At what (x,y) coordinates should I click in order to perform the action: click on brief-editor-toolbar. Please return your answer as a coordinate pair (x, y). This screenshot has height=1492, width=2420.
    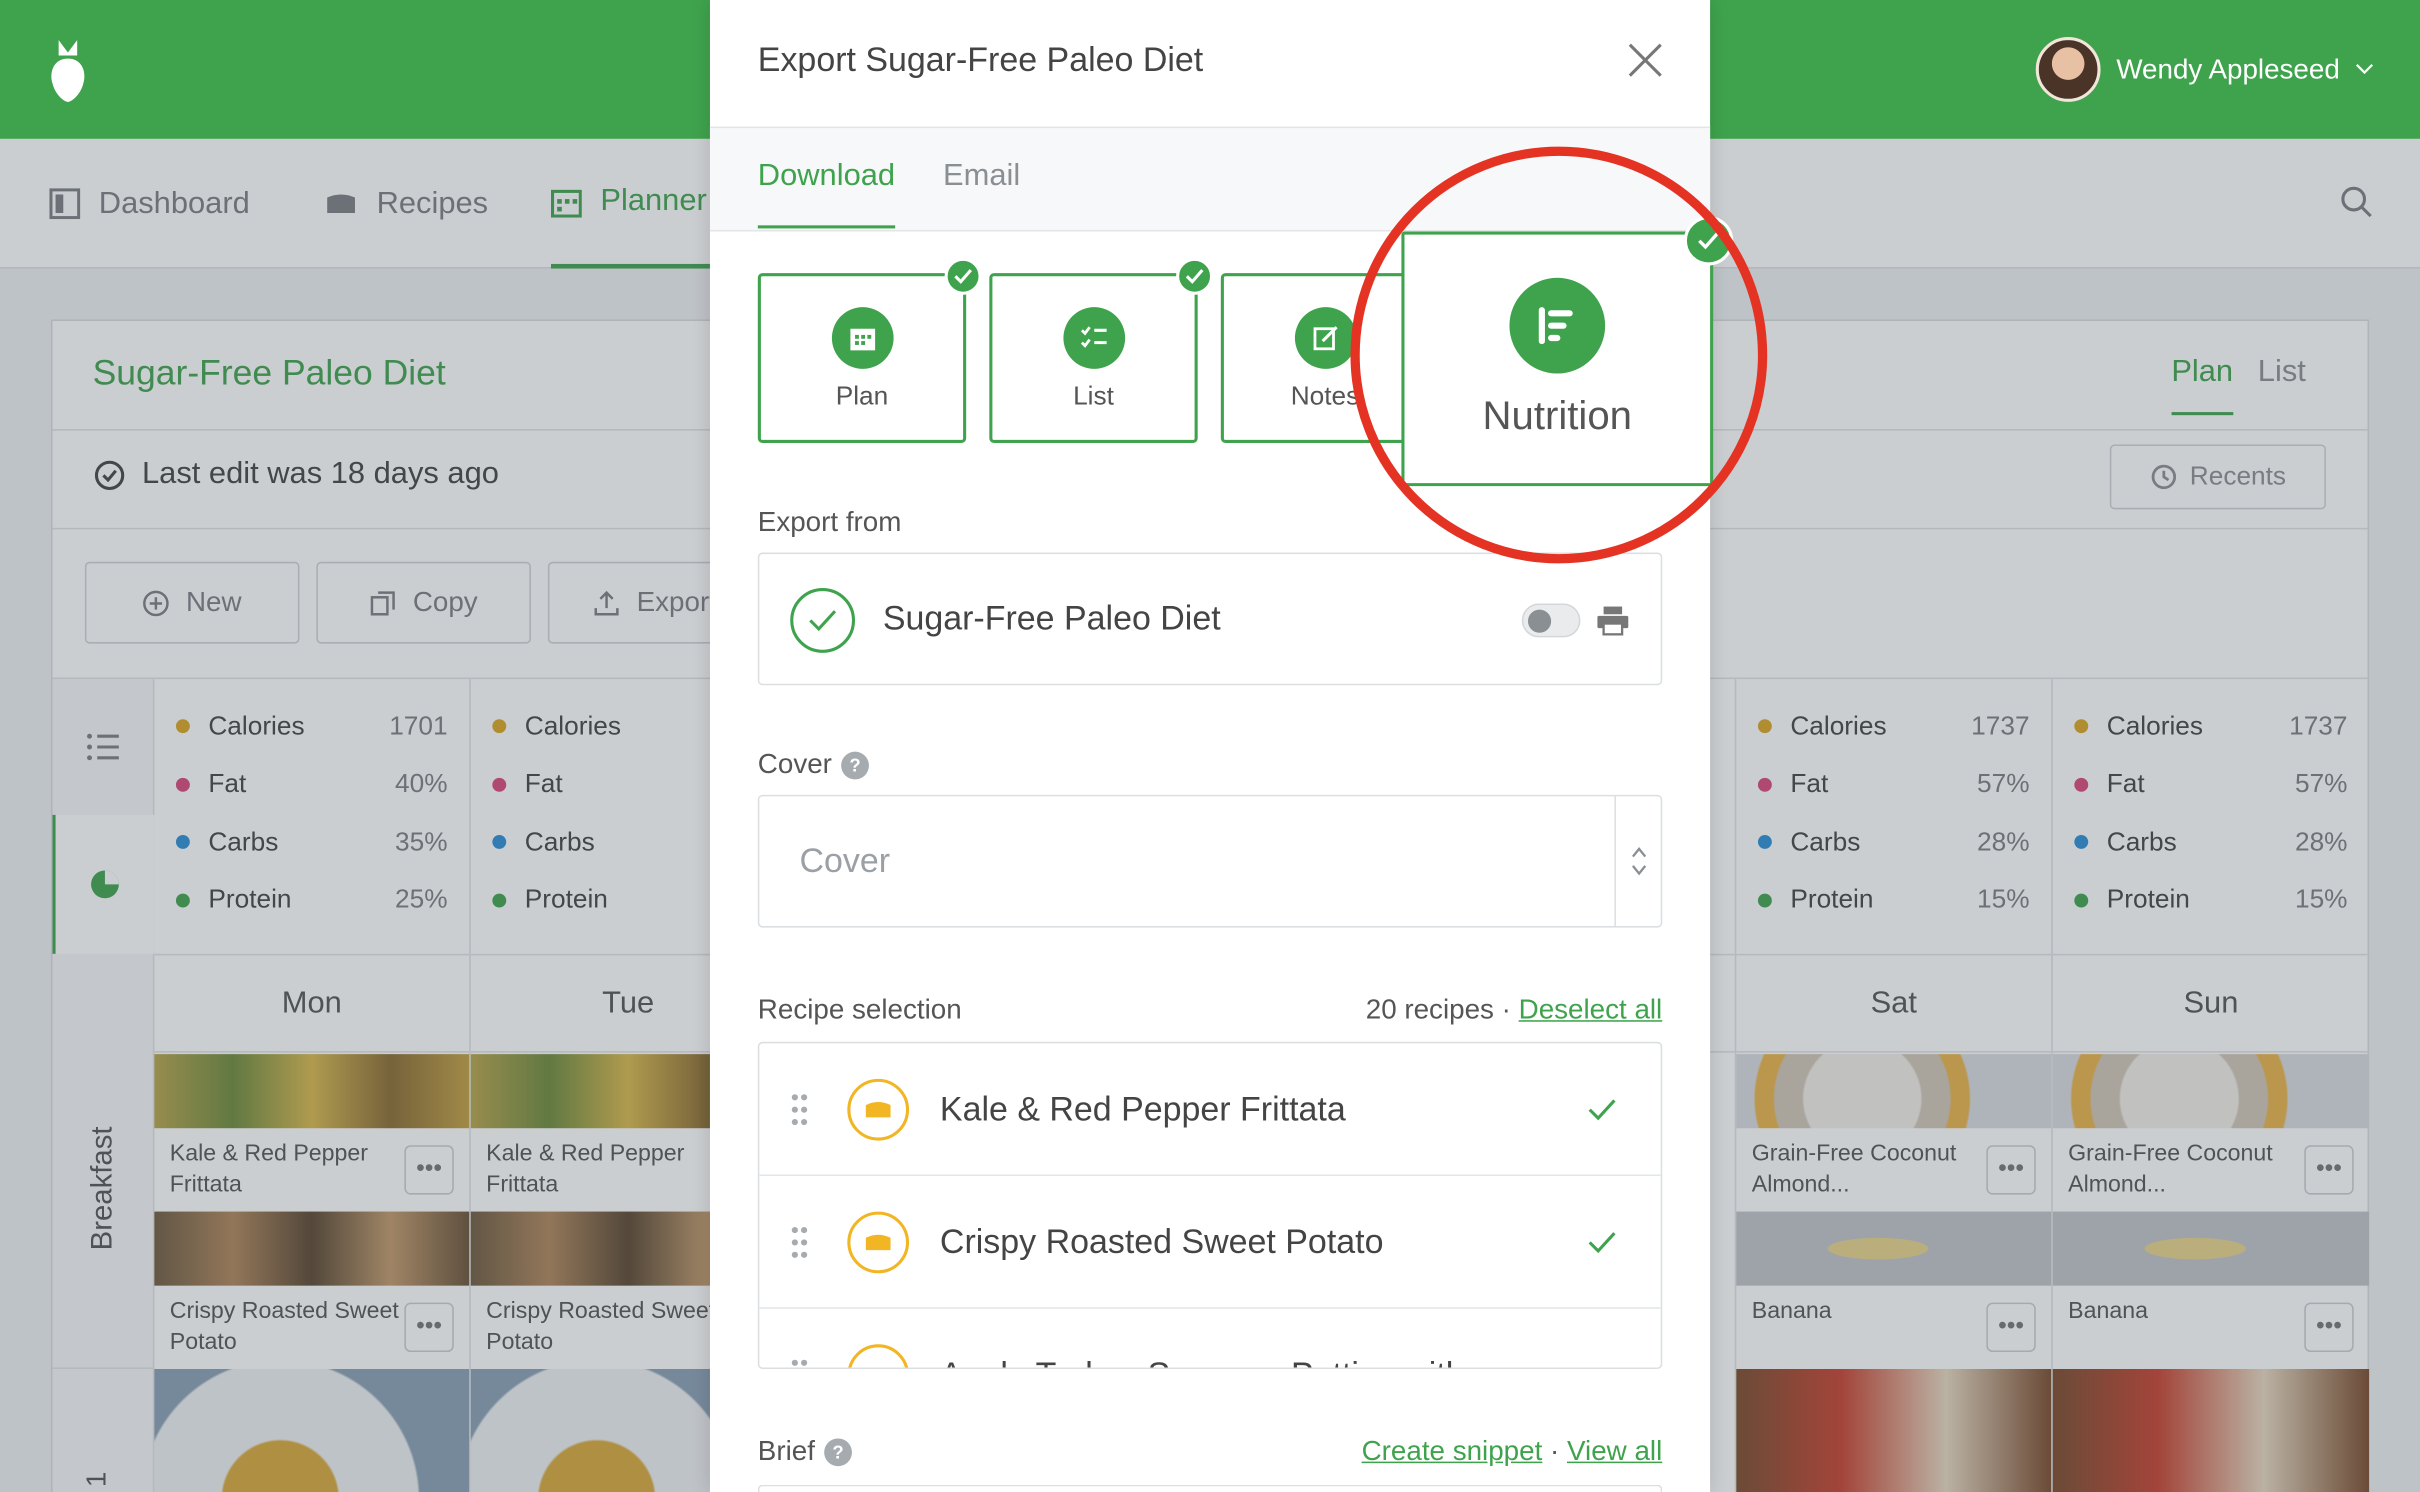
    Looking at the image, I should click on (1210, 1488).